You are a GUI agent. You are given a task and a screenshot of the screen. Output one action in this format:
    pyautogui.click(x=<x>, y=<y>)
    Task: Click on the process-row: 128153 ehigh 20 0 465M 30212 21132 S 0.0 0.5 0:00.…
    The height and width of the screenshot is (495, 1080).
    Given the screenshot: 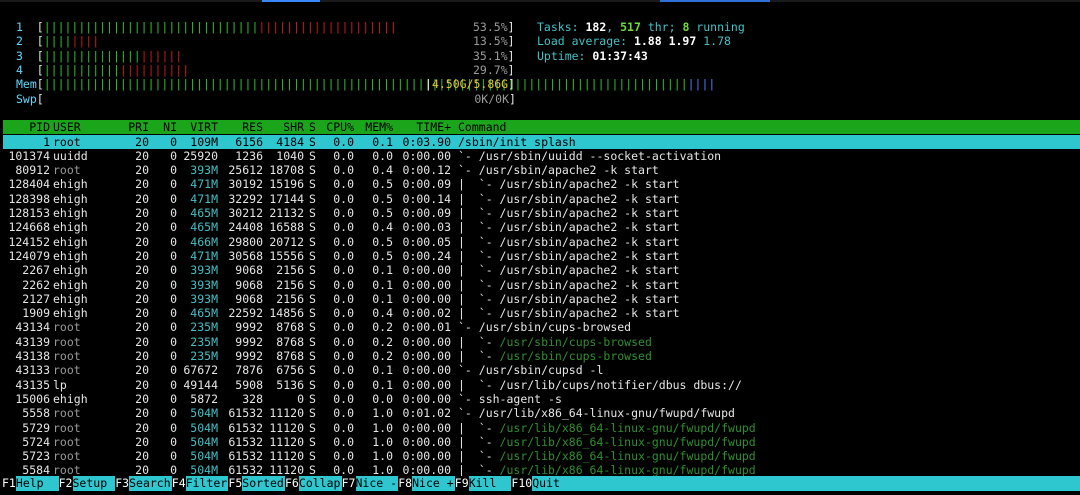 What is the action you would take?
    pyautogui.click(x=541, y=213)
    